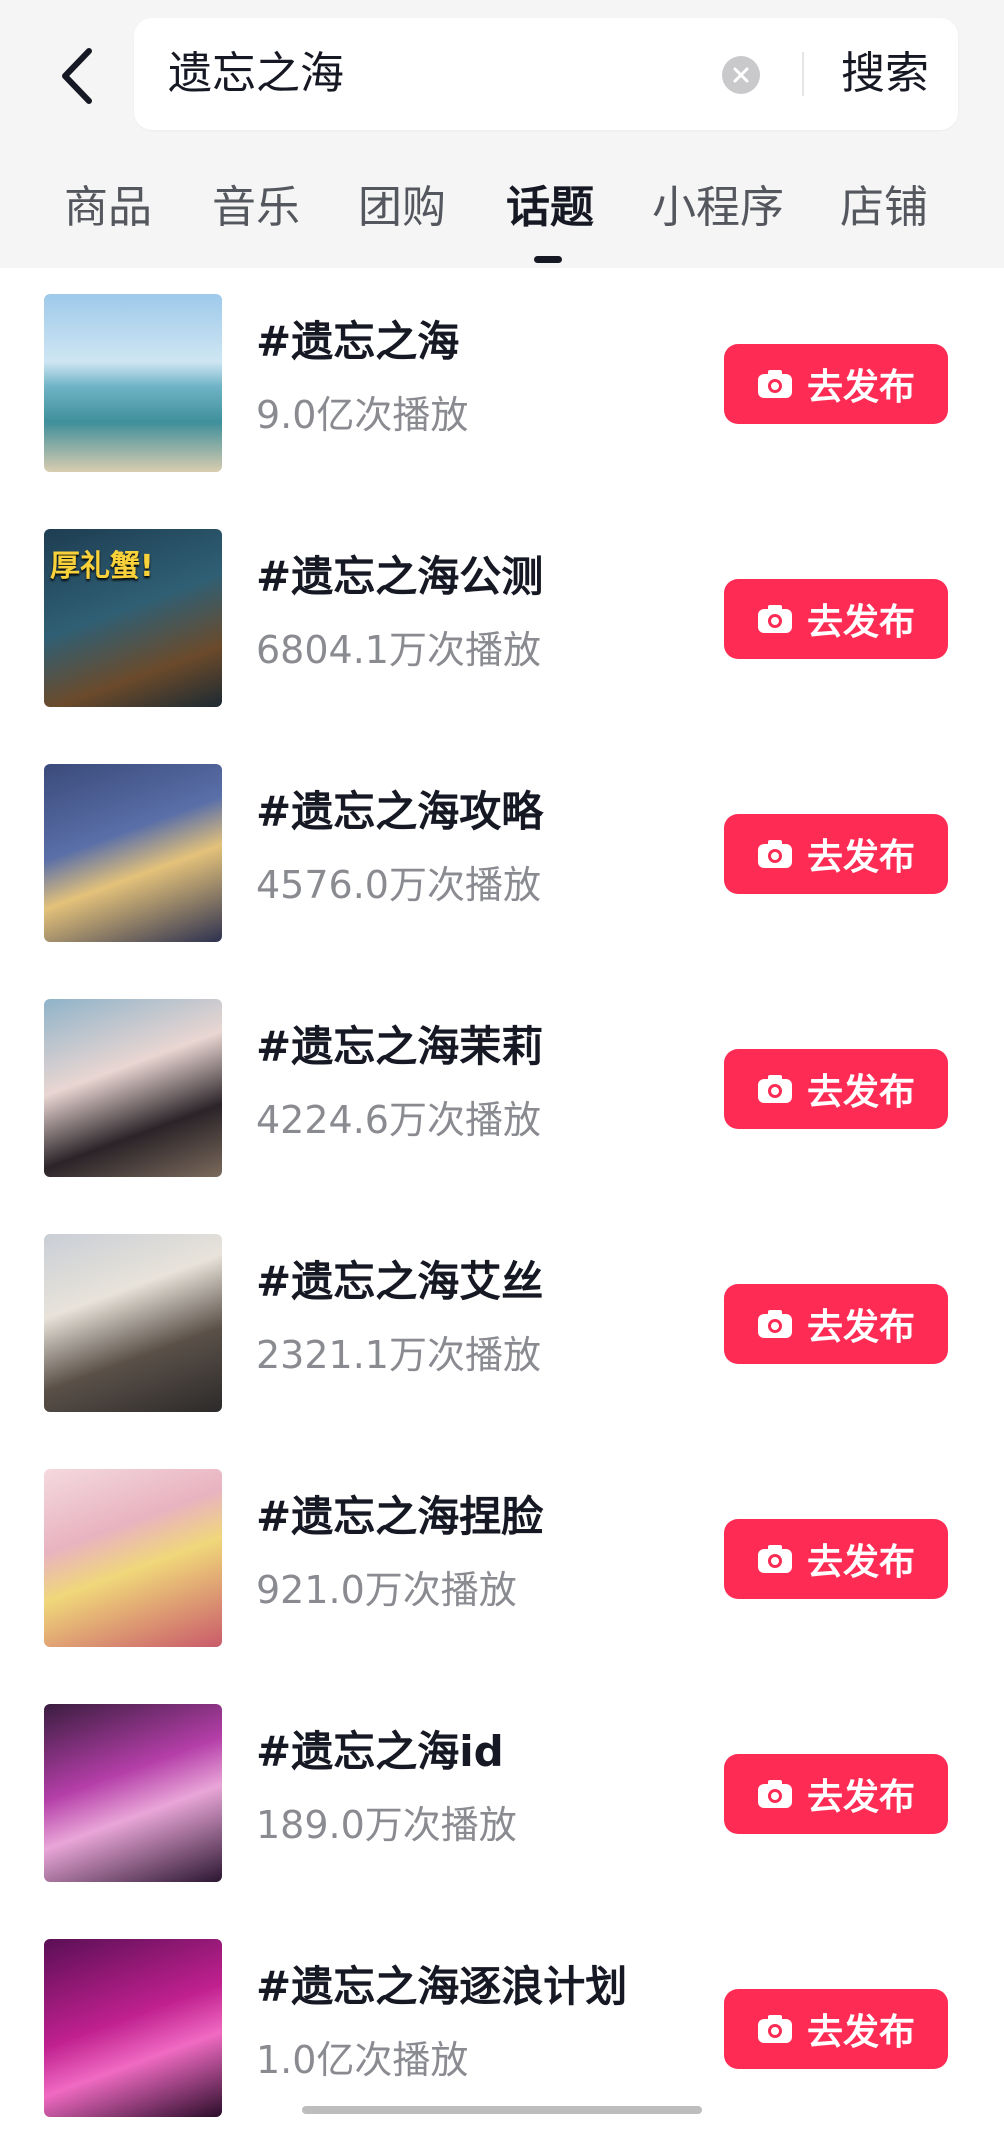 This screenshot has width=1004, height=2148. What do you see at coordinates (386, 1590) in the screenshot?
I see `topic-views: 921.0万次播放` at bounding box center [386, 1590].